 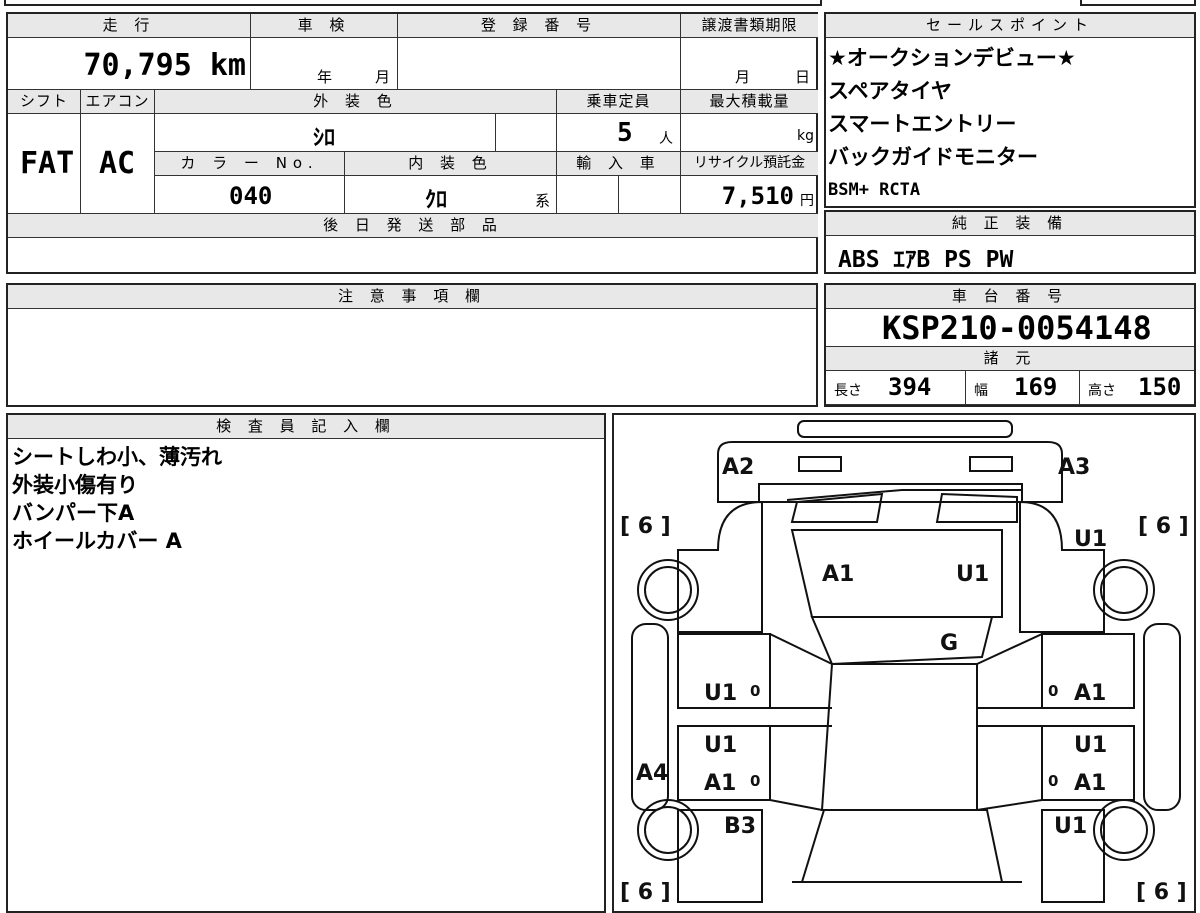 I want to click on mark-a1-rf-door: A1, so click(x=1090, y=693).